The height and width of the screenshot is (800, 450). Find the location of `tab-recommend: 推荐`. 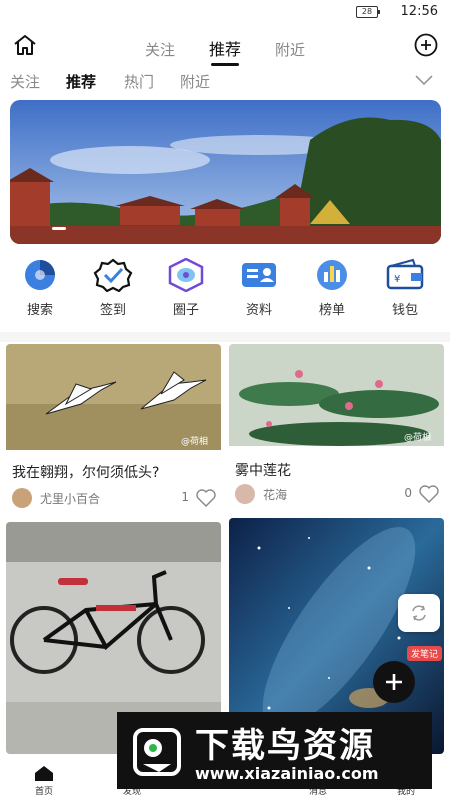

tab-recommend: 推荐 is located at coordinates (225, 51).